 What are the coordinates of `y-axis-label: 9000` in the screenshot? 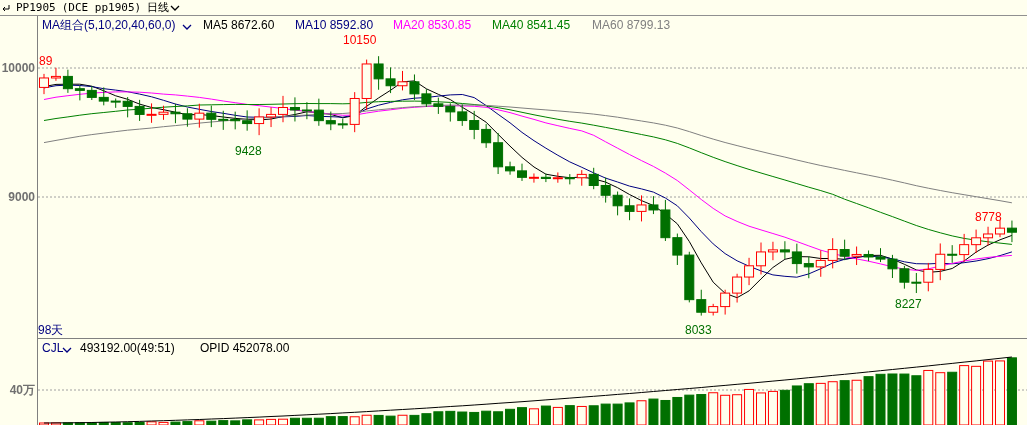 It's located at (21, 197).